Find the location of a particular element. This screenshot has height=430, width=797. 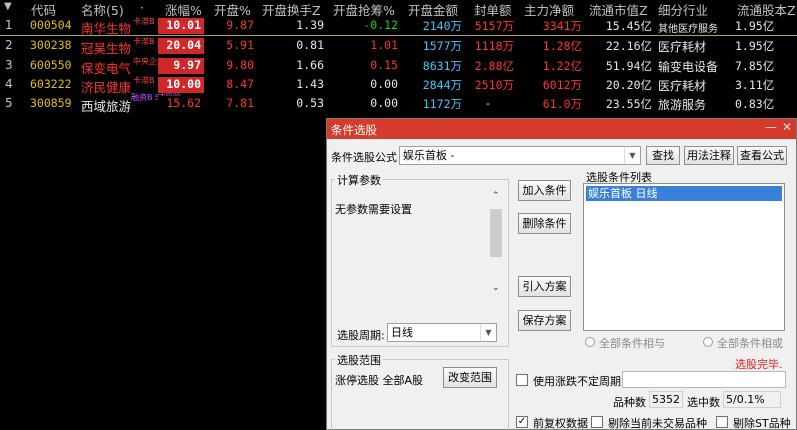

usage-notes-button: 用法注释 is located at coordinates (709, 155).